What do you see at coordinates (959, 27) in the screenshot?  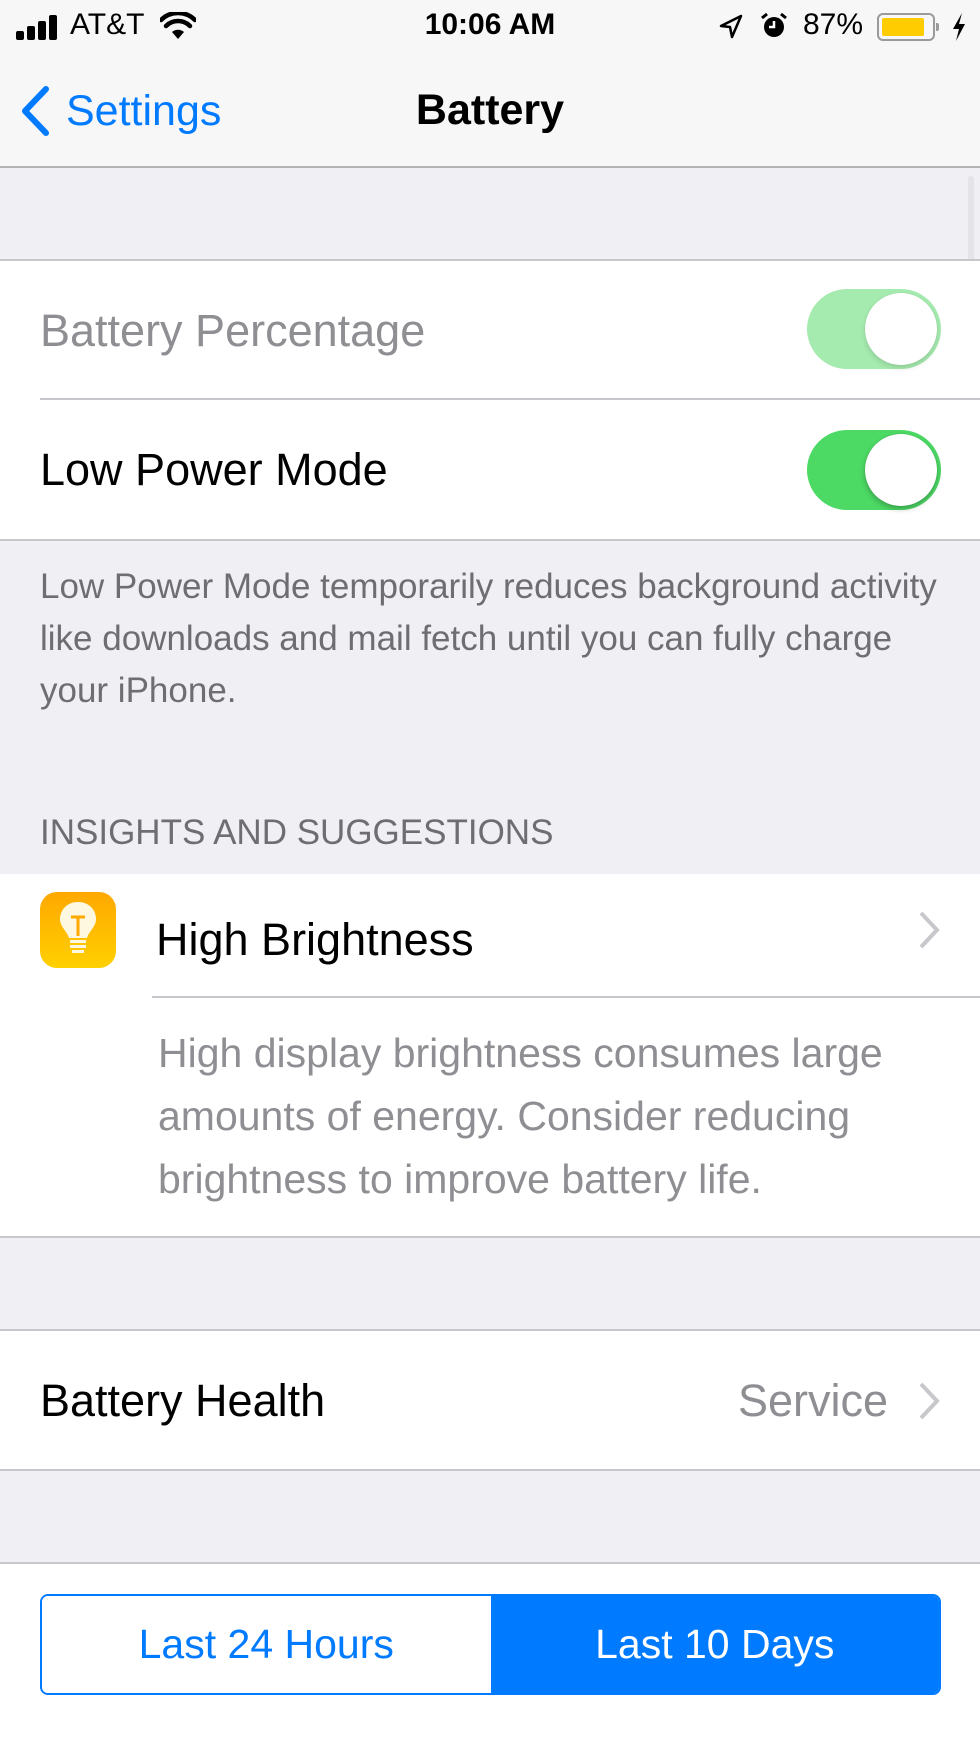 I see `charging-bolt-icon` at bounding box center [959, 27].